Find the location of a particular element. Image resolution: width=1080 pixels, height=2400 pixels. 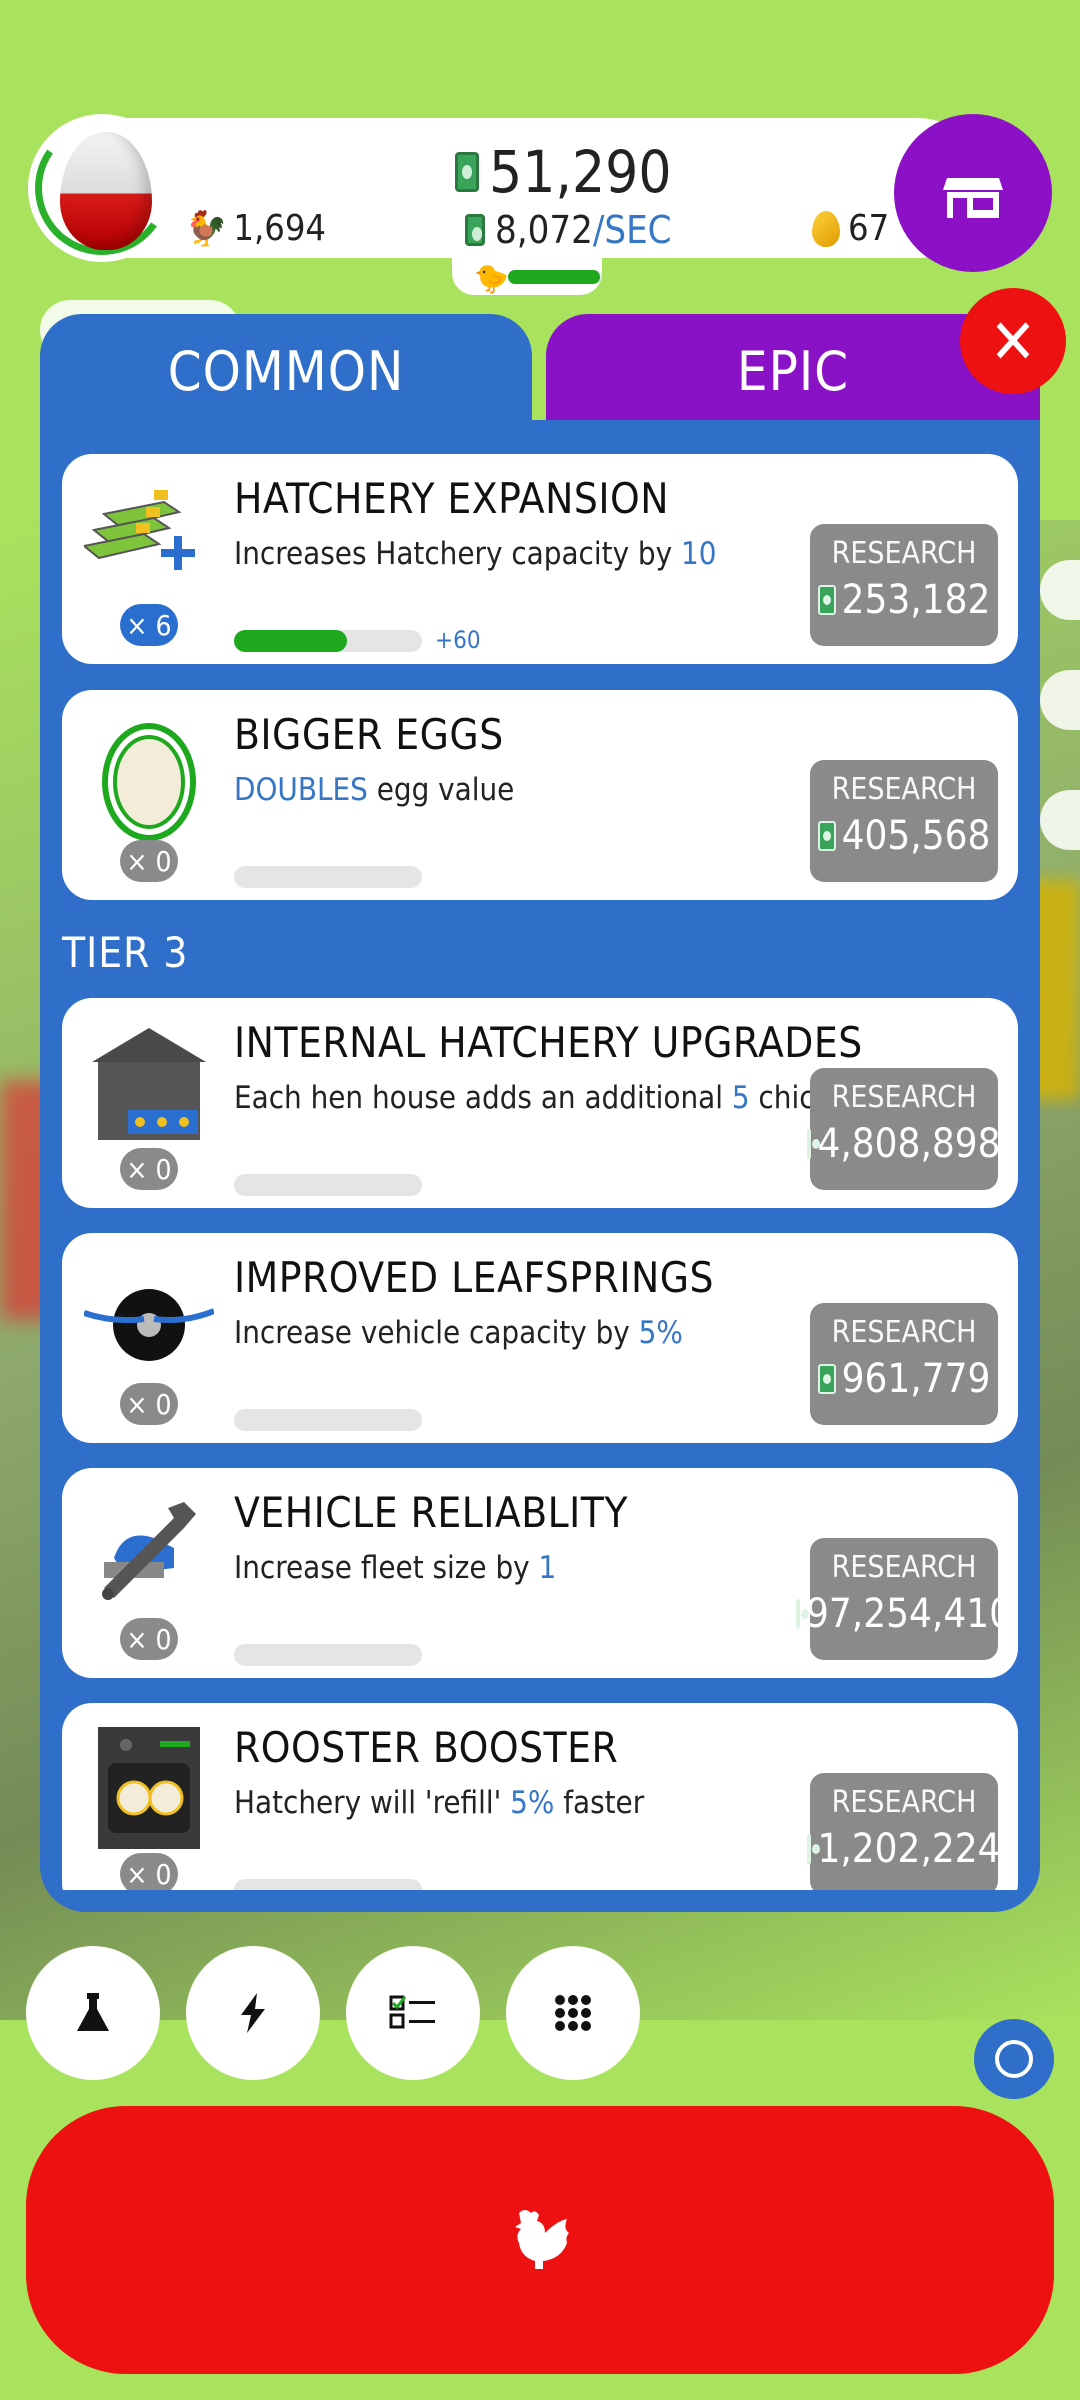

hatch-chicken-button is located at coordinates (540, 2240).